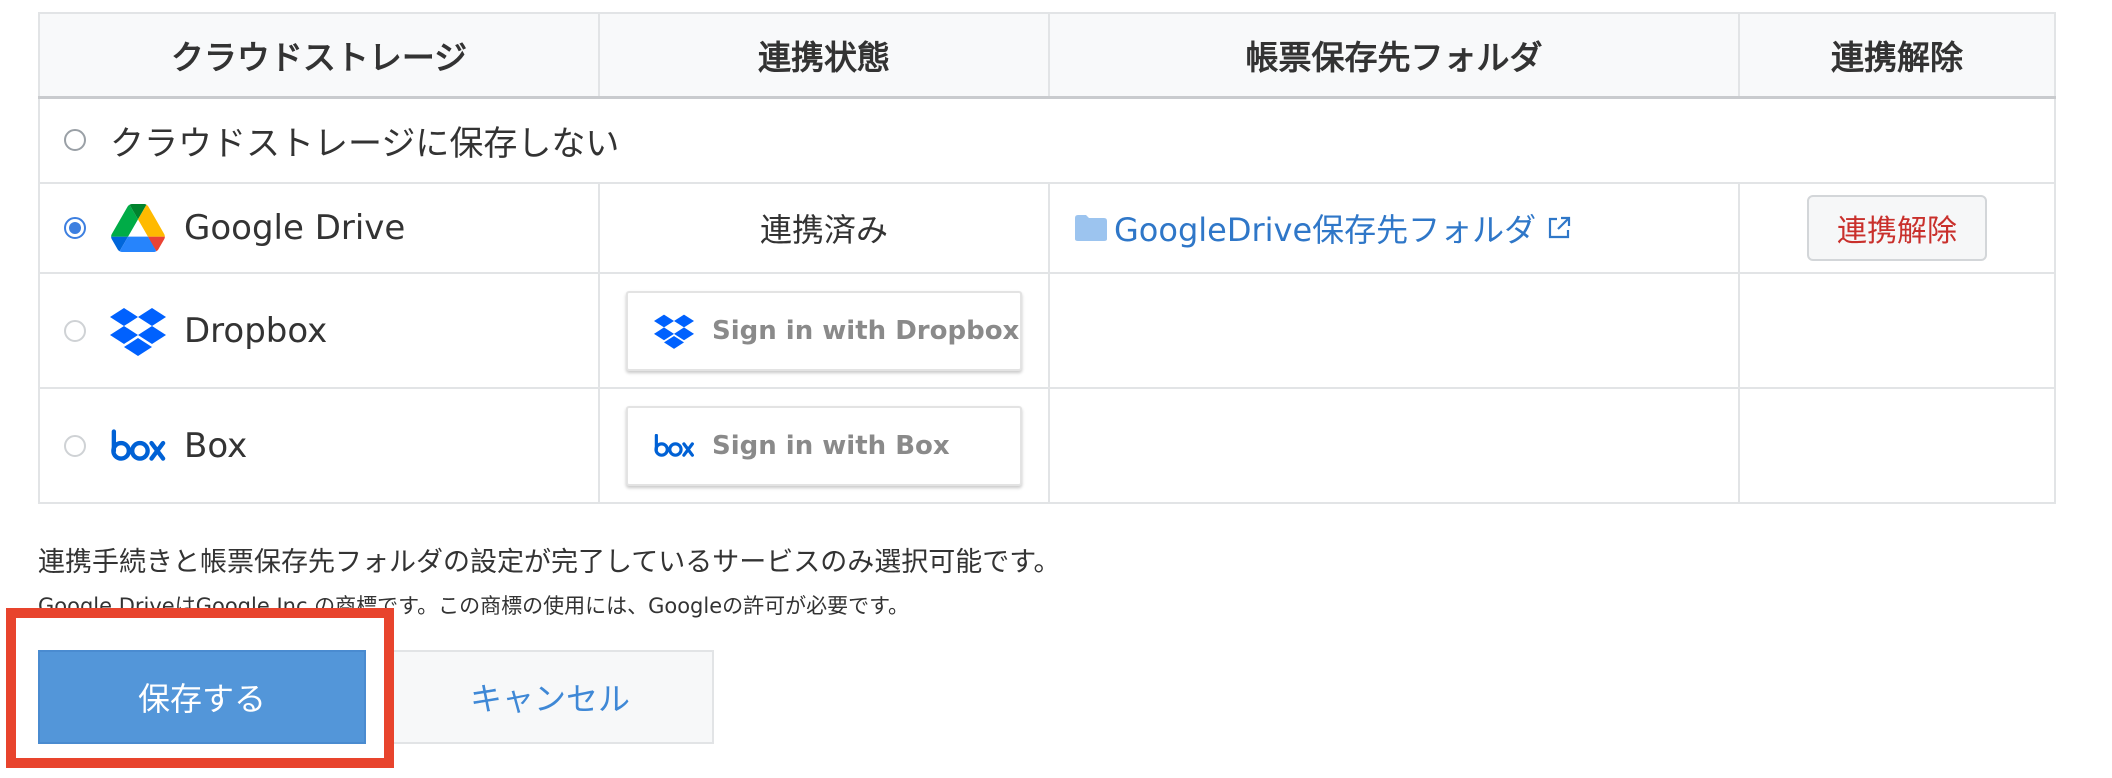 Image resolution: width=2112 pixels, height=778 pixels. I want to click on box-status-cell: Sign in with Box, so click(824, 445).